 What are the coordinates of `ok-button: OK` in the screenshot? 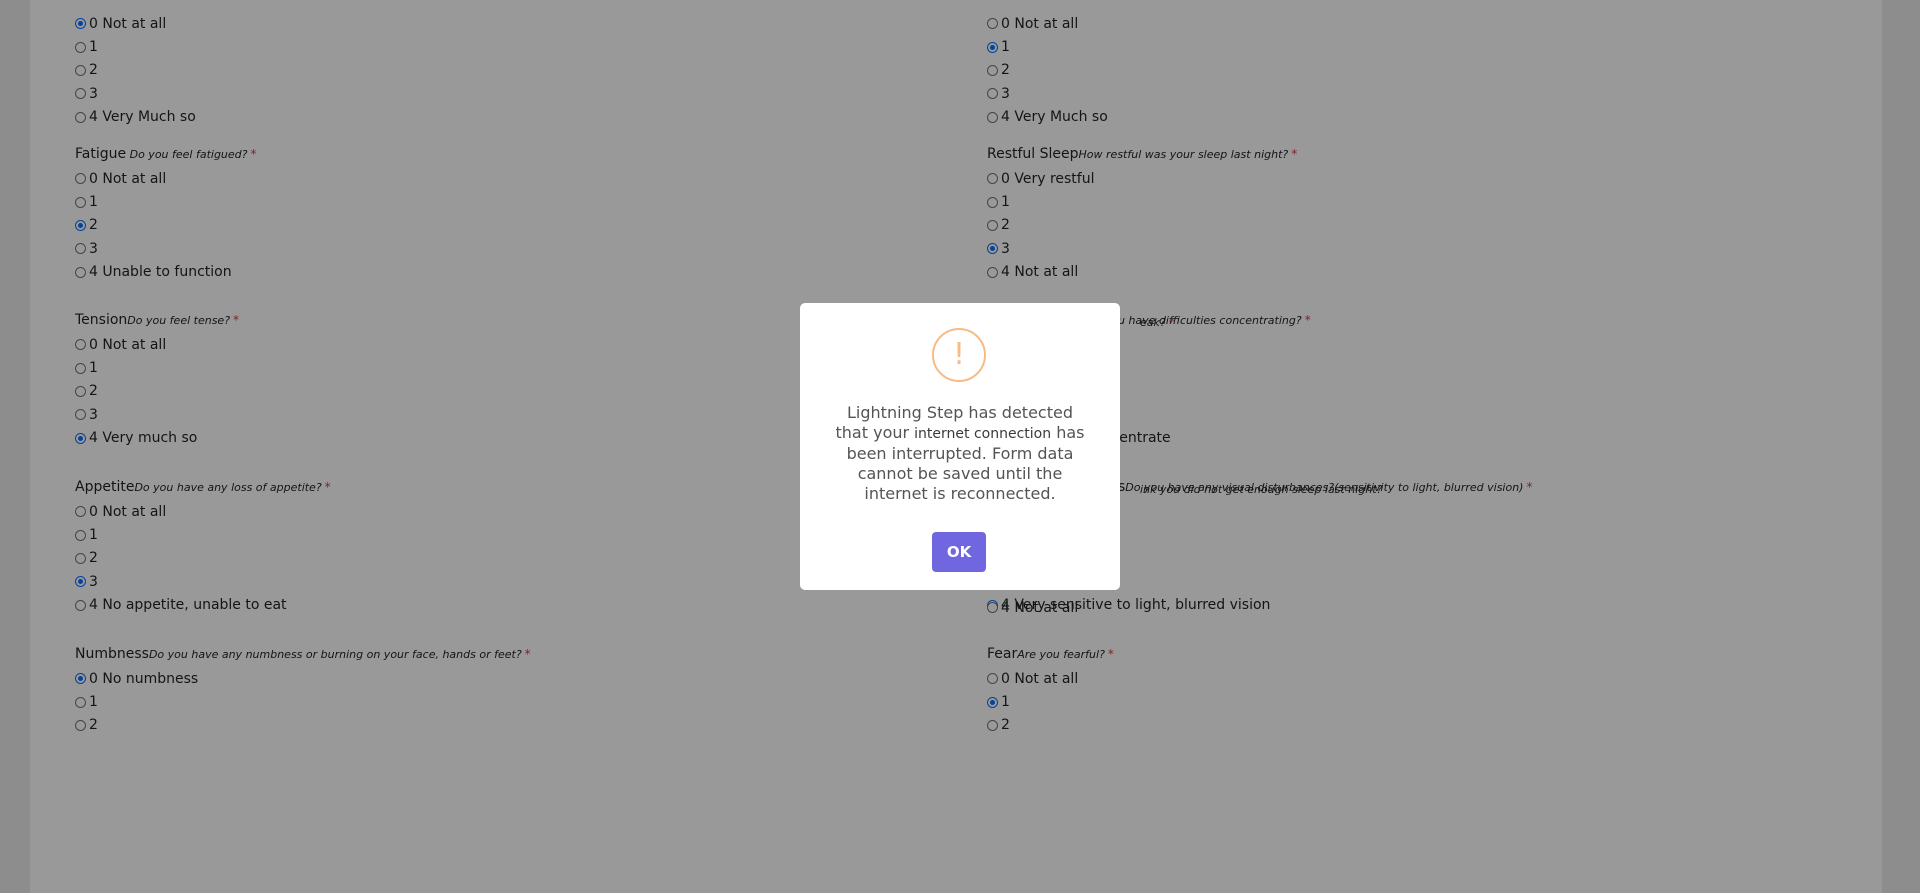 It's located at (959, 552).